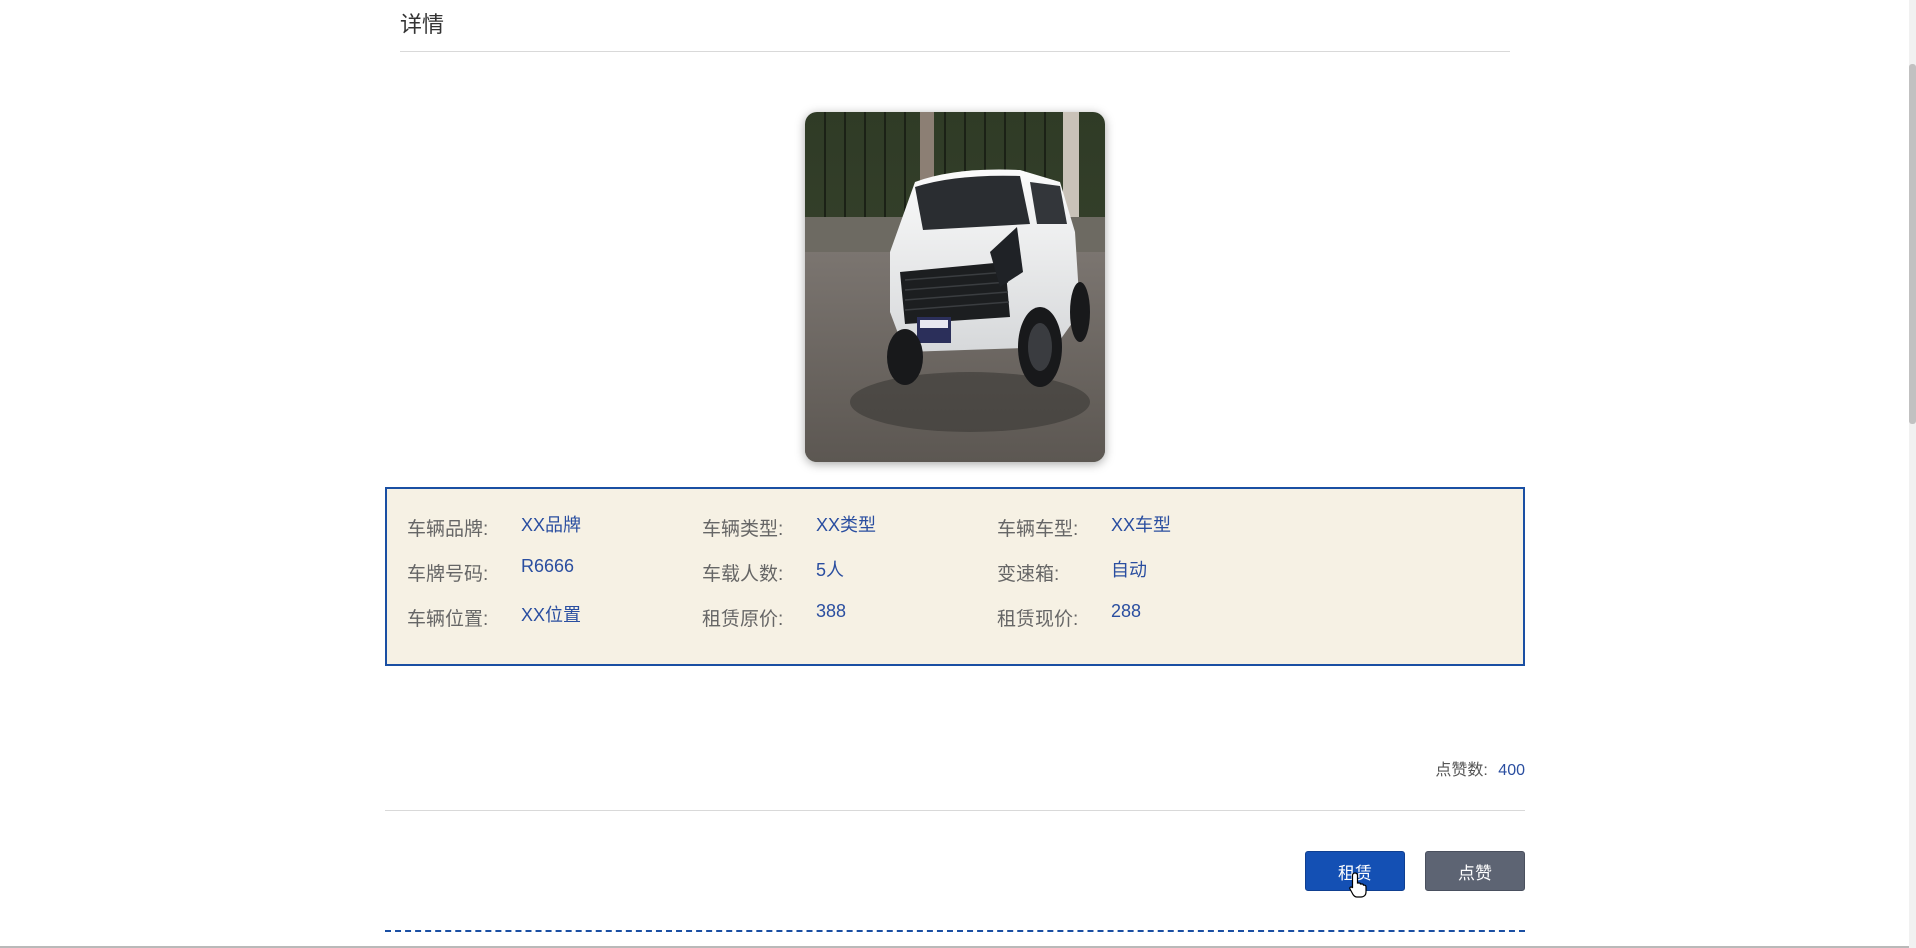 The width and height of the screenshot is (1916, 948). Describe the element at coordinates (548, 566) in the screenshot. I see `info-value: R6666` at that location.